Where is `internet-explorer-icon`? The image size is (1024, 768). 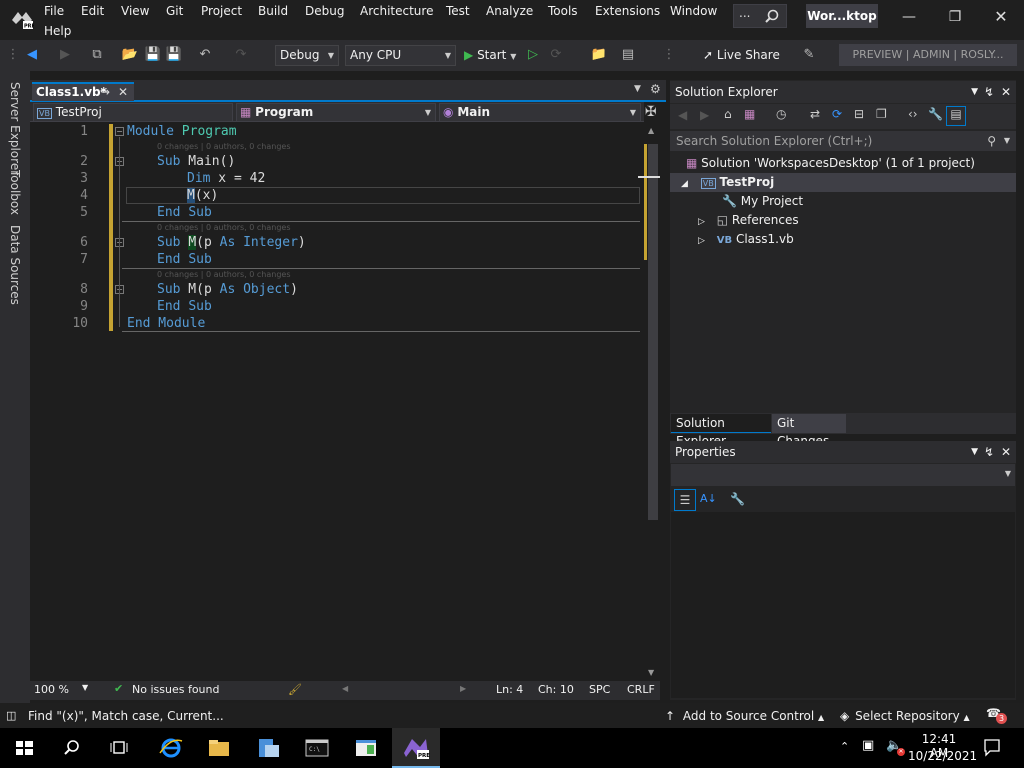
internet-explorer-icon is located at coordinates (171, 748).